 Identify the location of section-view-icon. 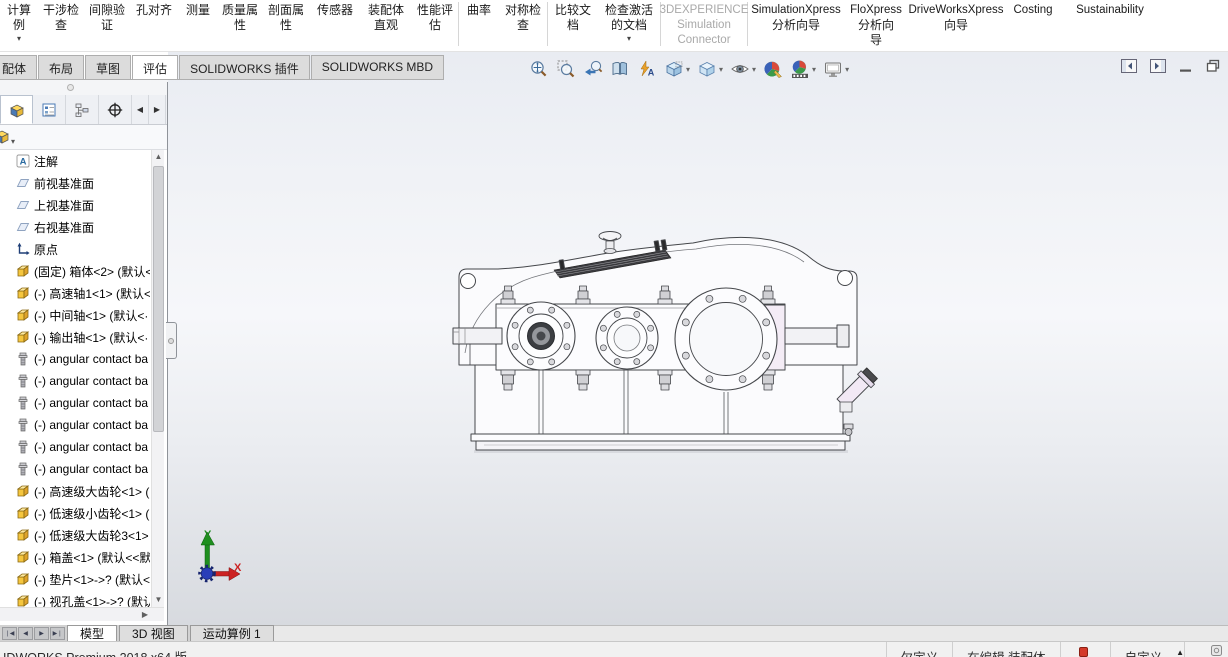
(620, 69).